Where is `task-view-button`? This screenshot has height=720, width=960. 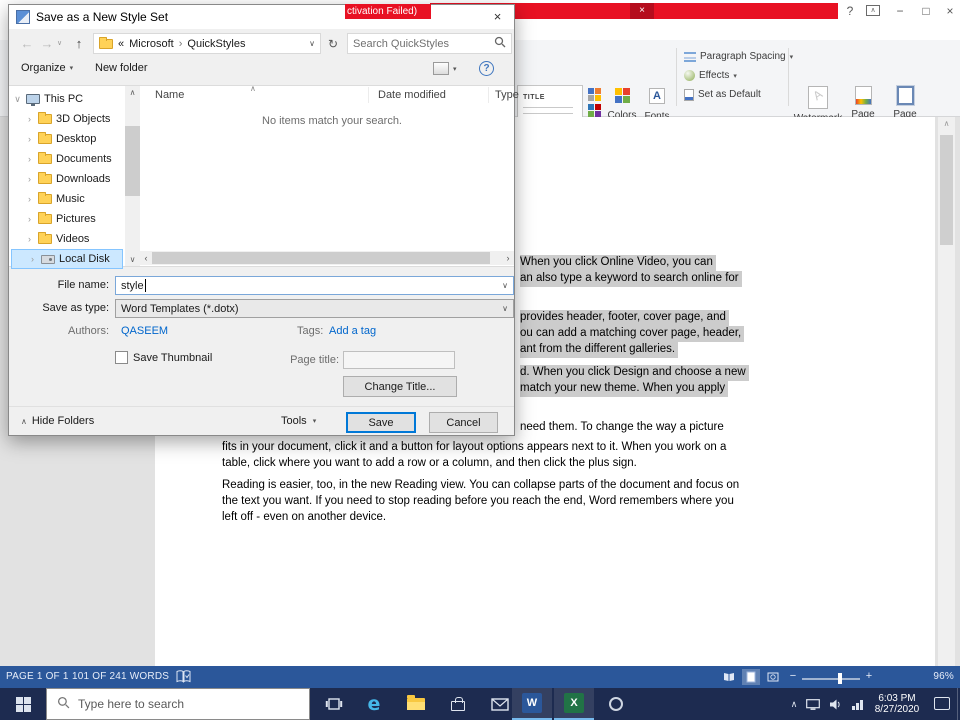
task-view-button is located at coordinates (334, 704).